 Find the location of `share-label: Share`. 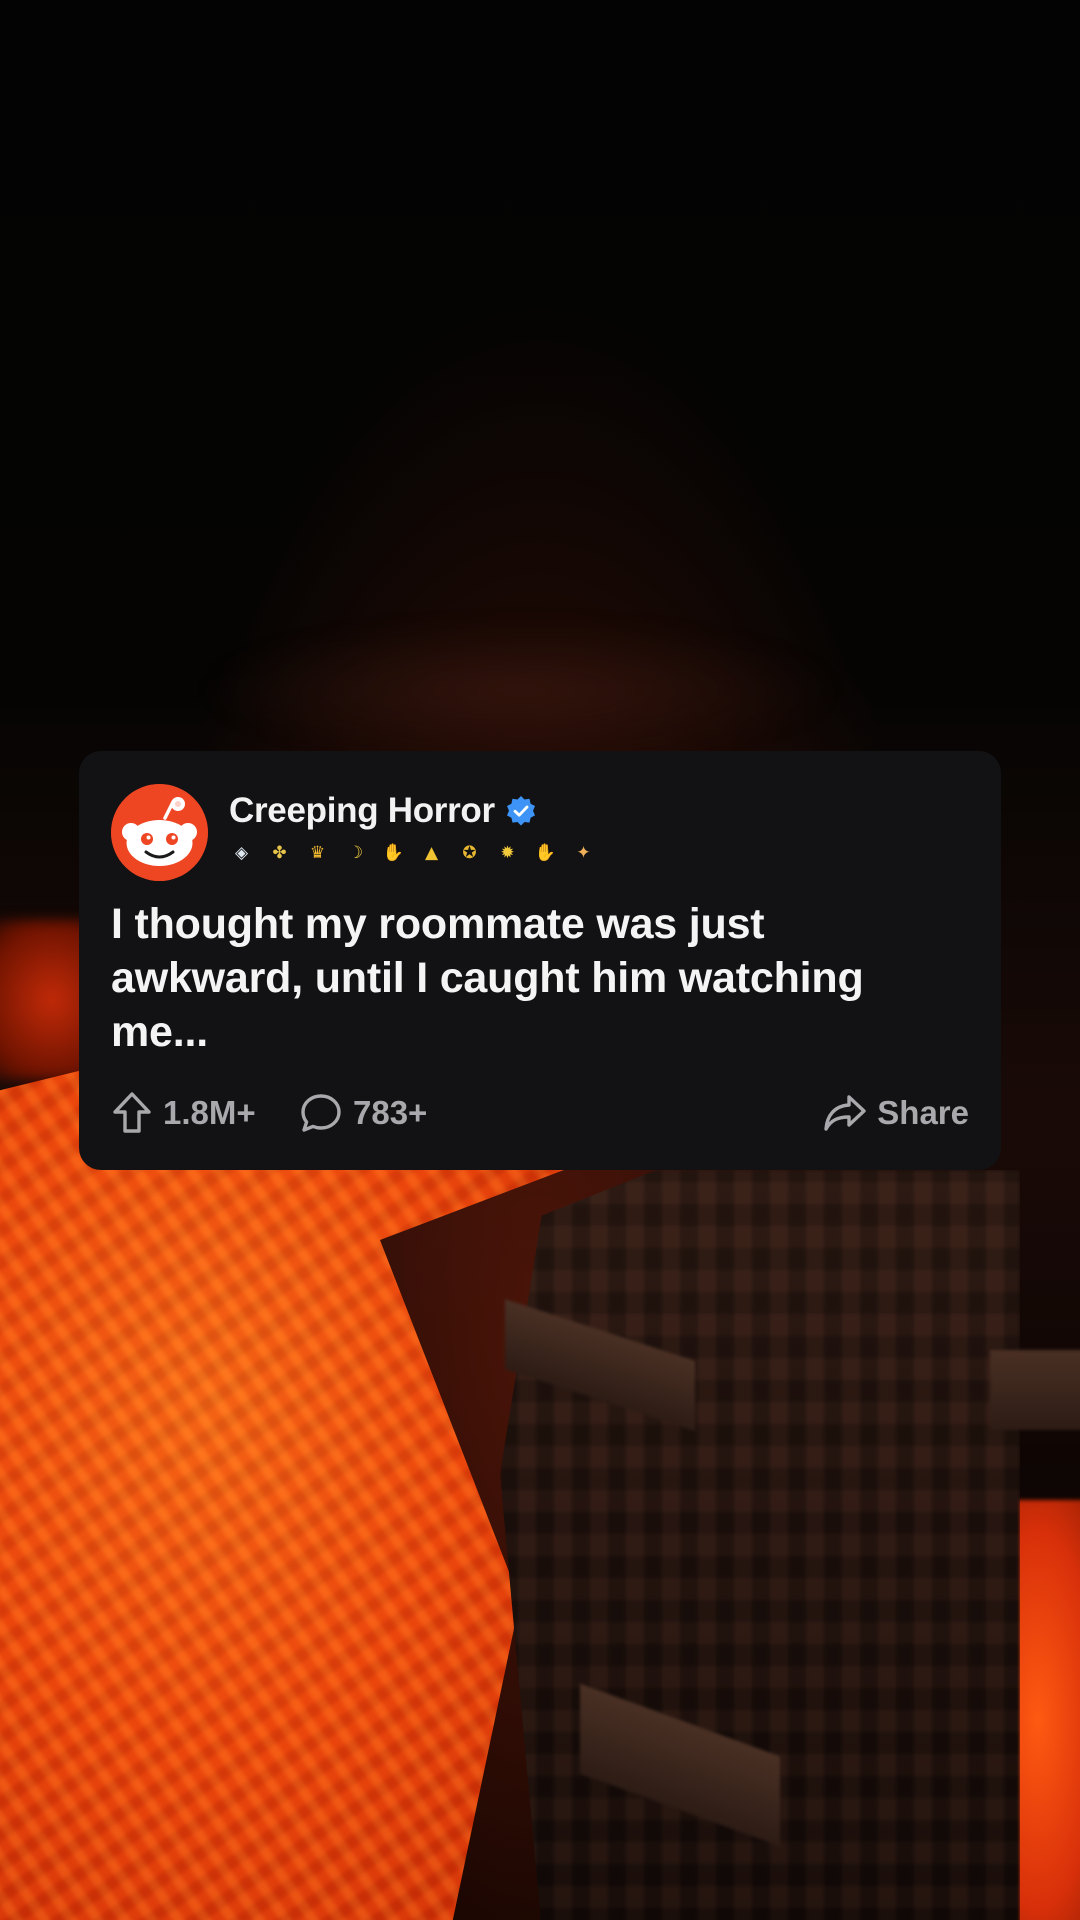

share-label: Share is located at coordinates (923, 1112).